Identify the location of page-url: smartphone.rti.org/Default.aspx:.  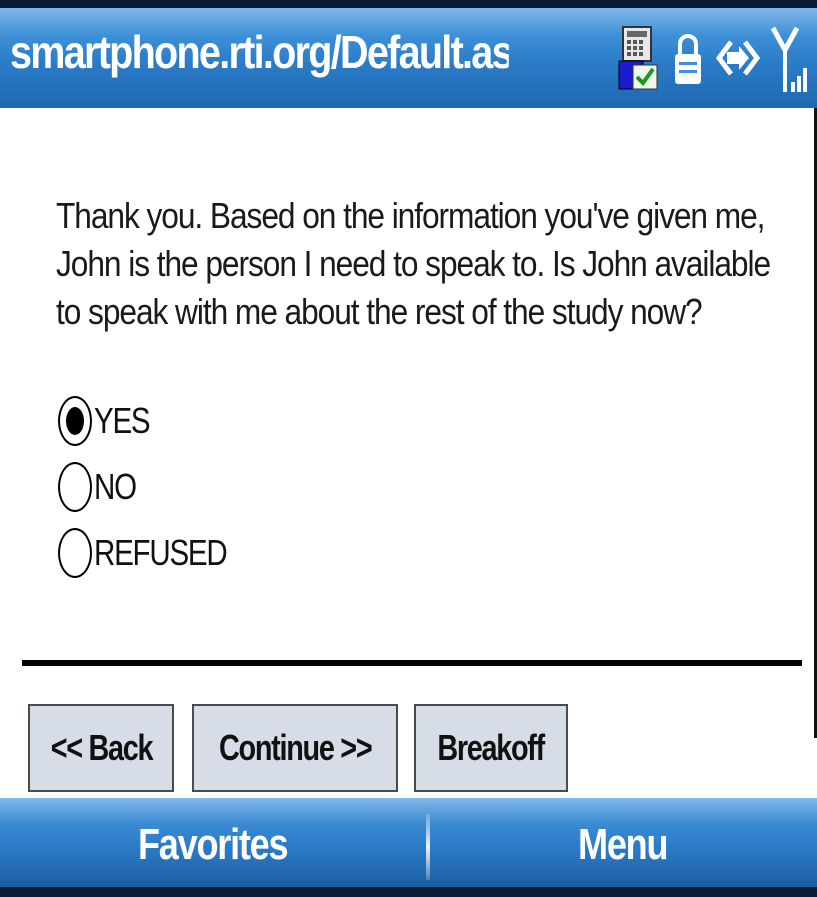
(259, 52).